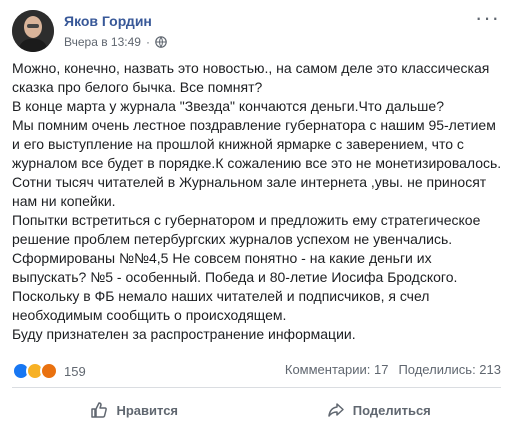 This screenshot has width=513, height=429. I want to click on post-text-line: необходимым сообщить о происходящем., so click(149, 315).